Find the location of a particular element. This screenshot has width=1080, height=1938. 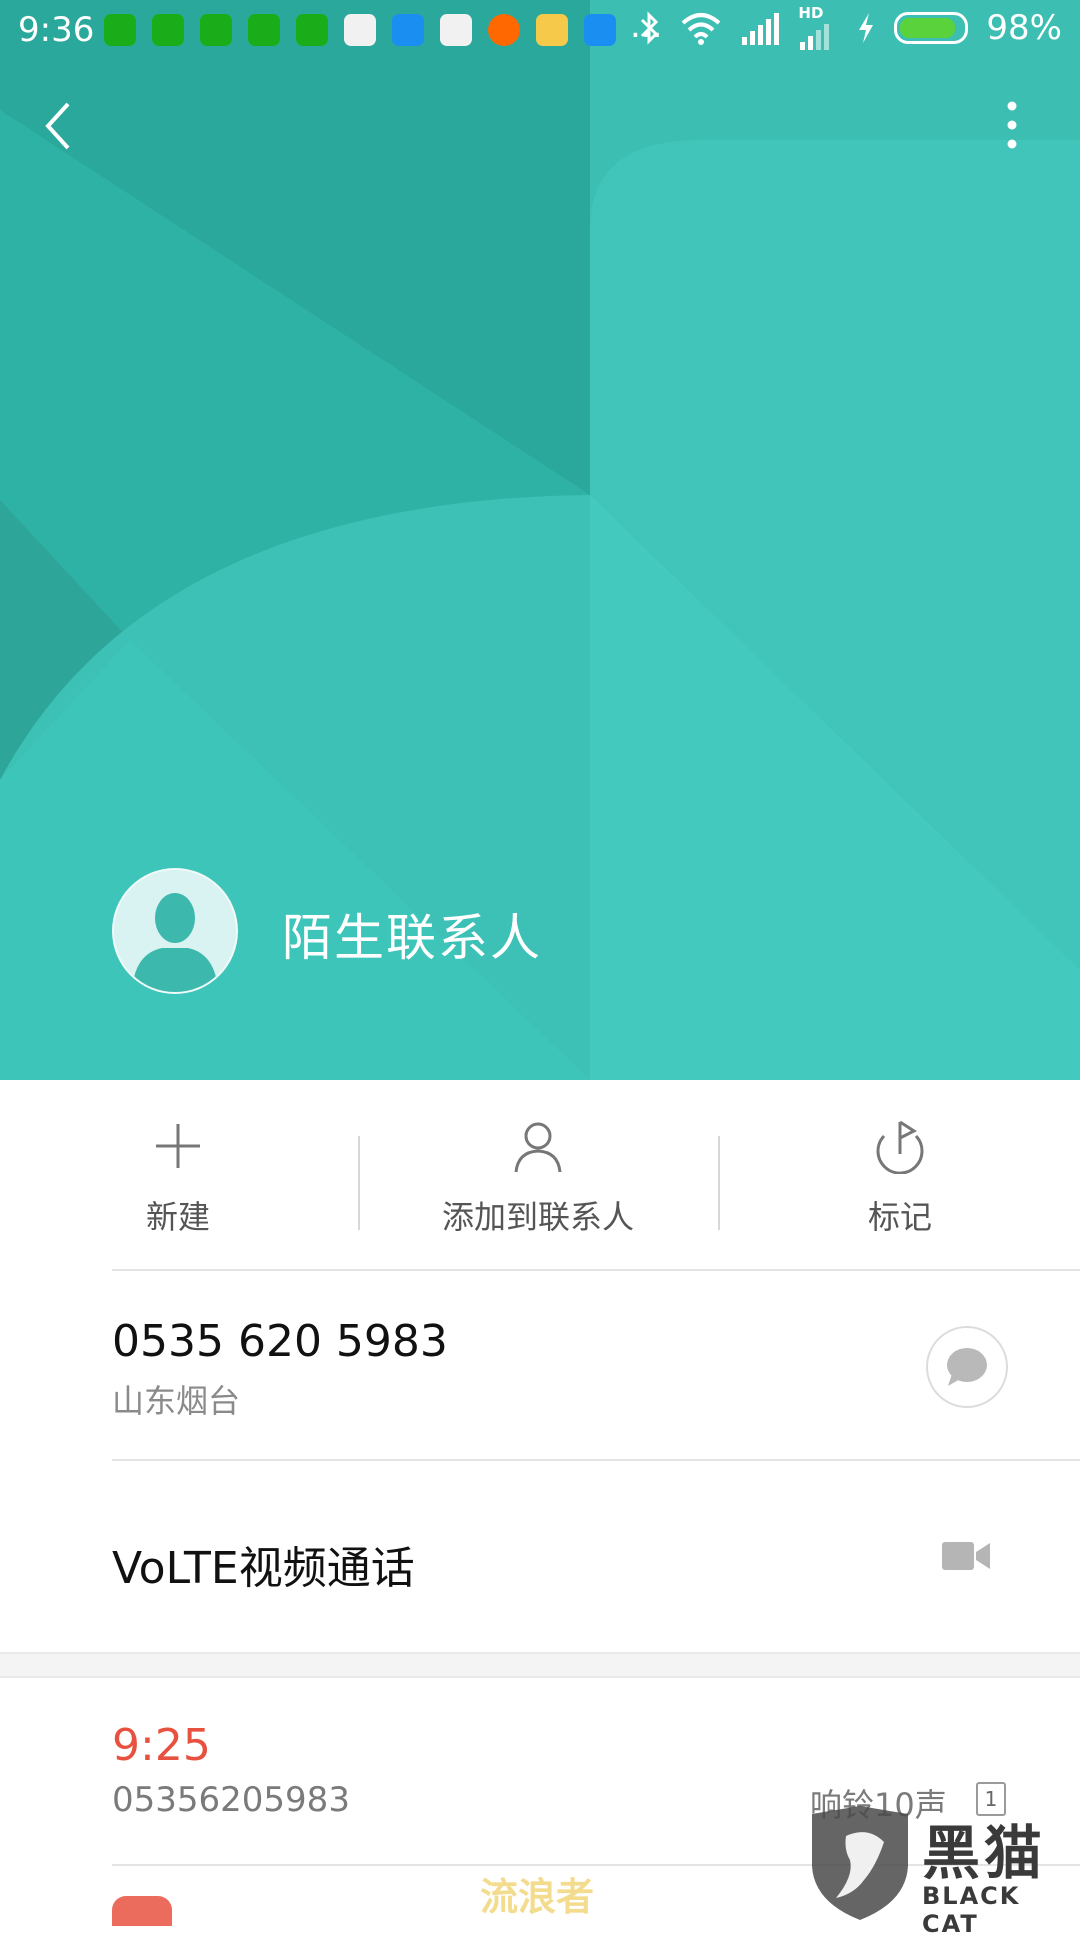

phone-number: 0535 620 5983 is located at coordinates (280, 1341).